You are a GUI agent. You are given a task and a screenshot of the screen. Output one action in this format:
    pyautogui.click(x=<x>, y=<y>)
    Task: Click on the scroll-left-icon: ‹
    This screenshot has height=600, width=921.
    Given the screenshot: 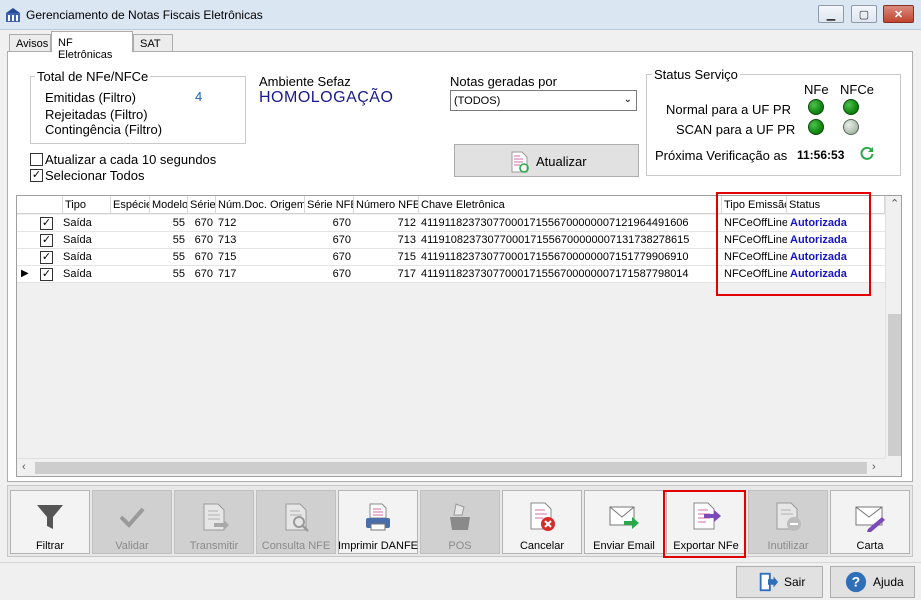 What is the action you would take?
    pyautogui.click(x=24, y=467)
    